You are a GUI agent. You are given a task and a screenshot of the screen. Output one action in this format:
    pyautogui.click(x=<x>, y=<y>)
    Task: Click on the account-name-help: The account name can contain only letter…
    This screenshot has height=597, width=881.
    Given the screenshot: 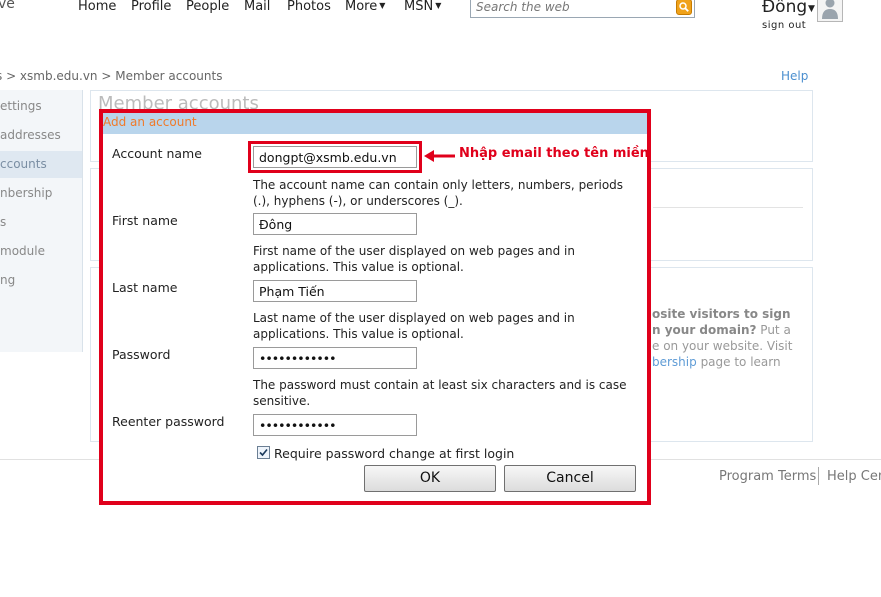 What is the action you would take?
    pyautogui.click(x=438, y=193)
    